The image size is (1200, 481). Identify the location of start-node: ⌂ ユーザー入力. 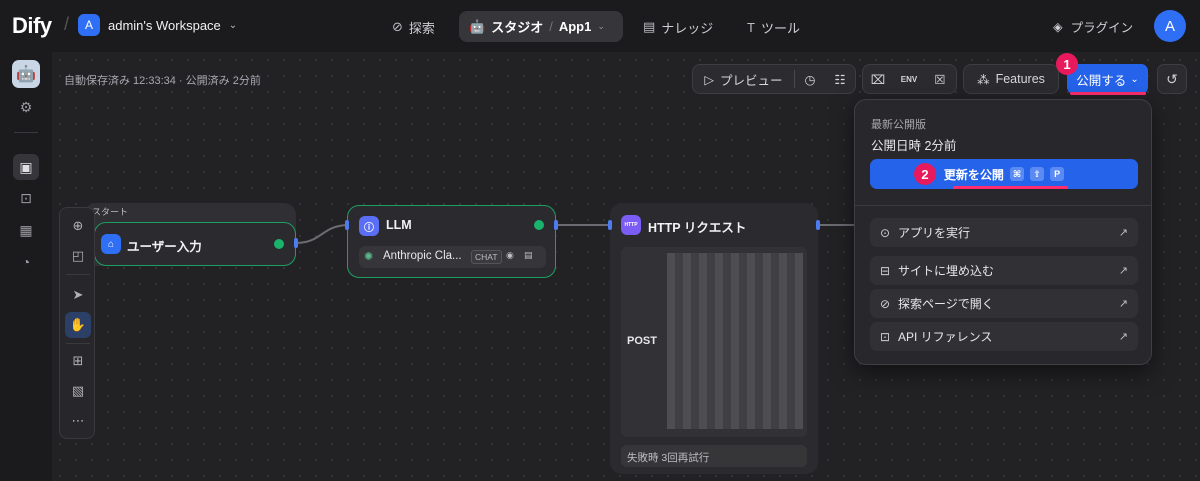
(195, 244).